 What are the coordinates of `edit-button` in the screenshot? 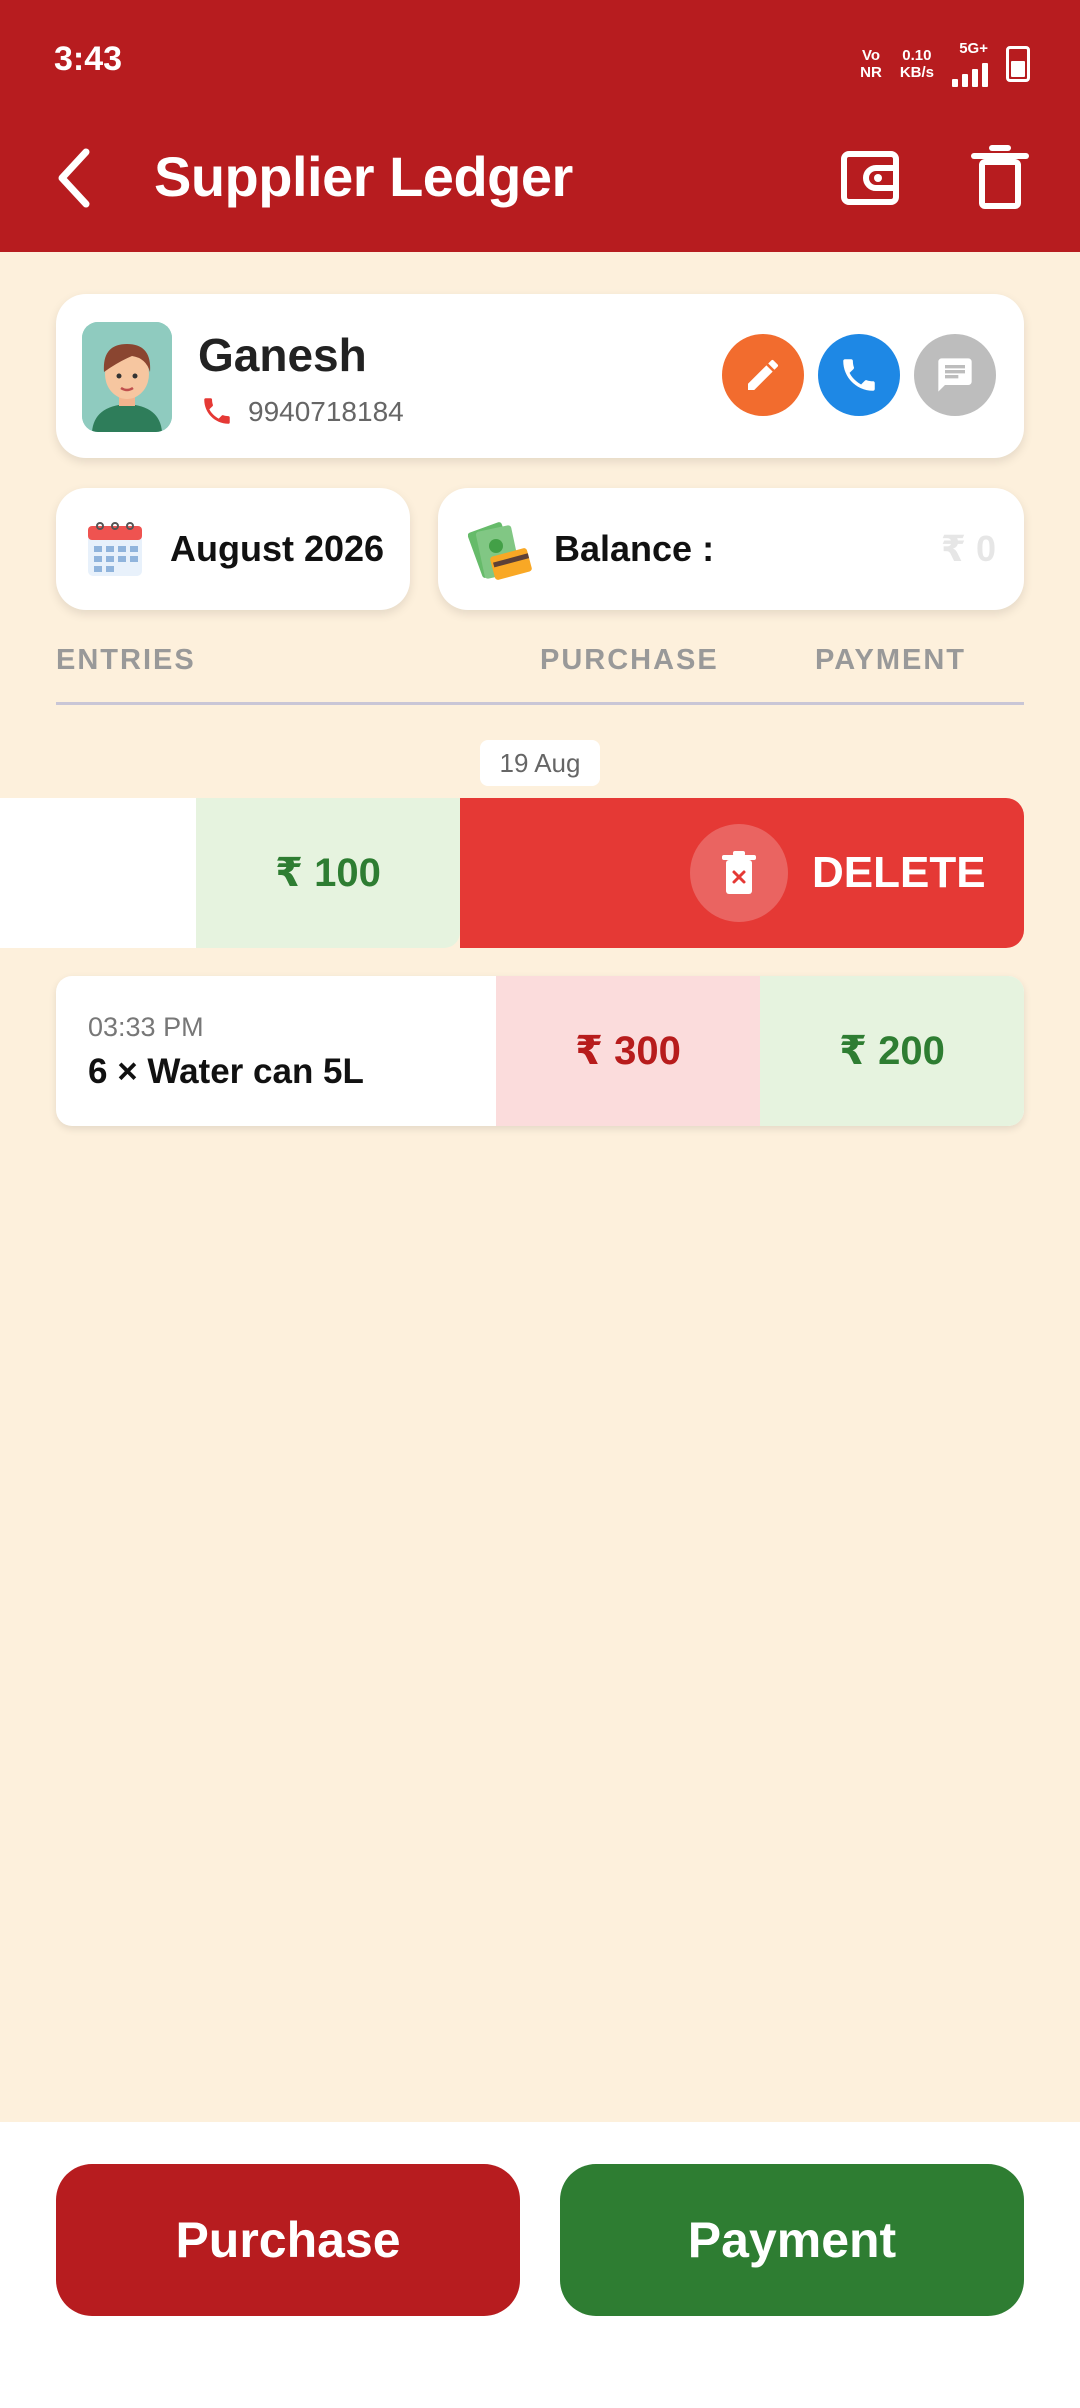 It's located at (763, 375).